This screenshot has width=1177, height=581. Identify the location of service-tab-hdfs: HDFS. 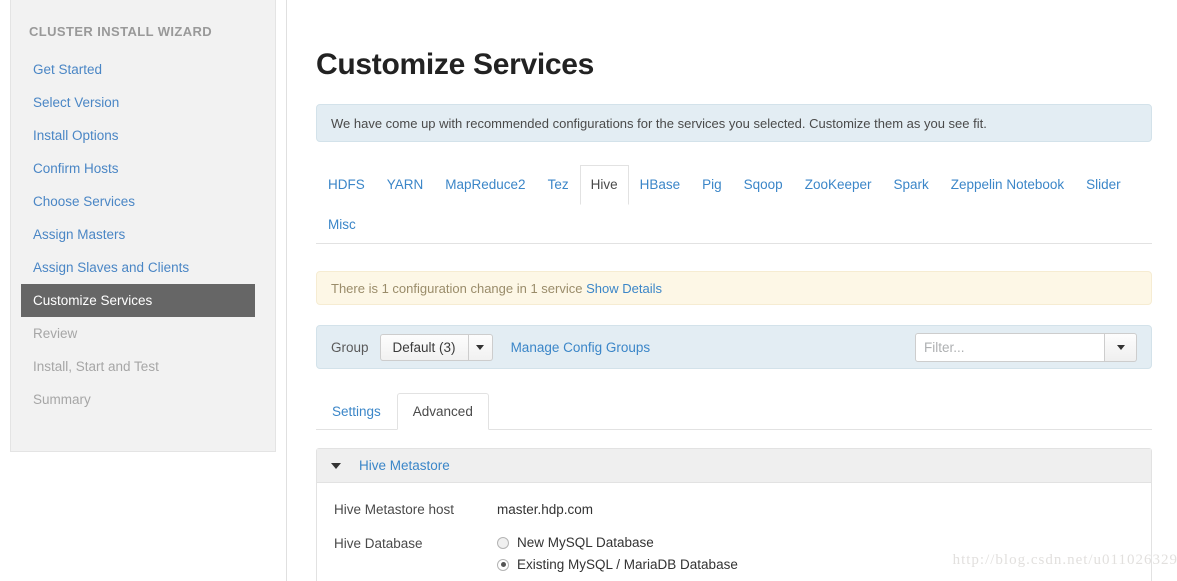
(346, 185).